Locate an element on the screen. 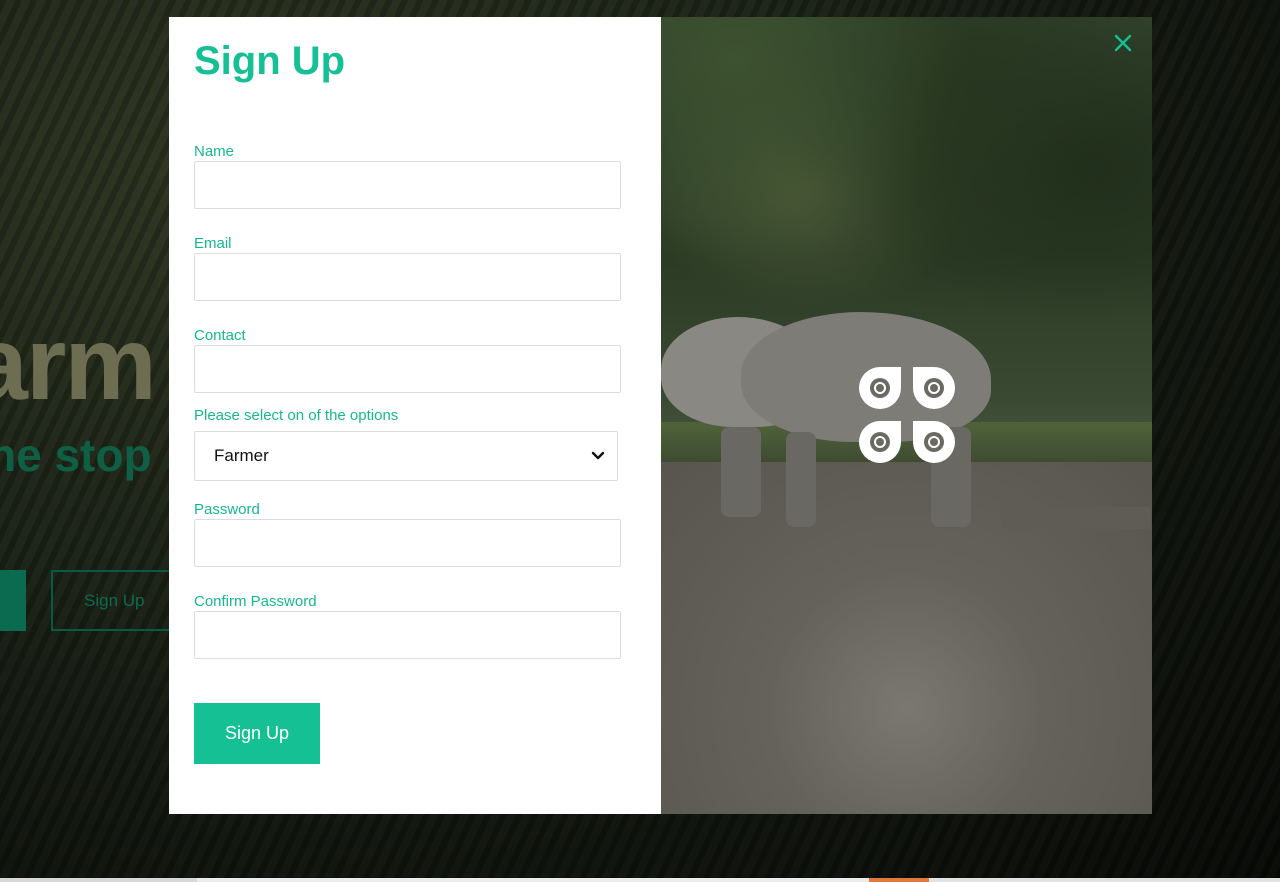 The height and width of the screenshot is (882, 1280). app-logo-icon is located at coordinates (907, 415).